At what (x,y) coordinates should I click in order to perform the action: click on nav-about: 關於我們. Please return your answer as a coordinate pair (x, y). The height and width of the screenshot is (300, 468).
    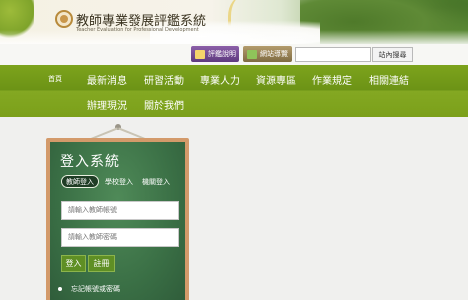
    Looking at the image, I should click on (164, 104).